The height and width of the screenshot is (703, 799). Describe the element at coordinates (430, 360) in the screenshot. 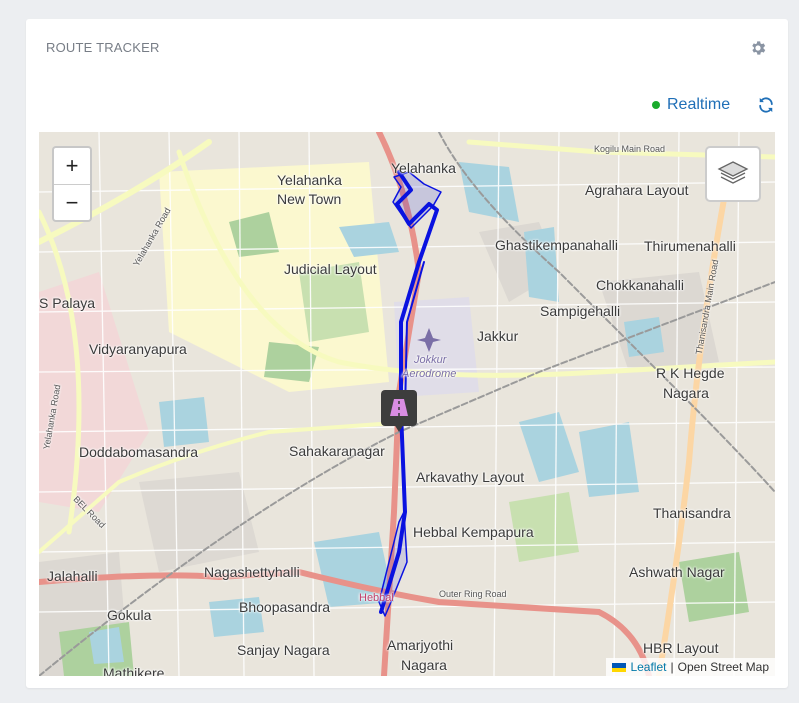

I see `map-label: Jokkur` at that location.